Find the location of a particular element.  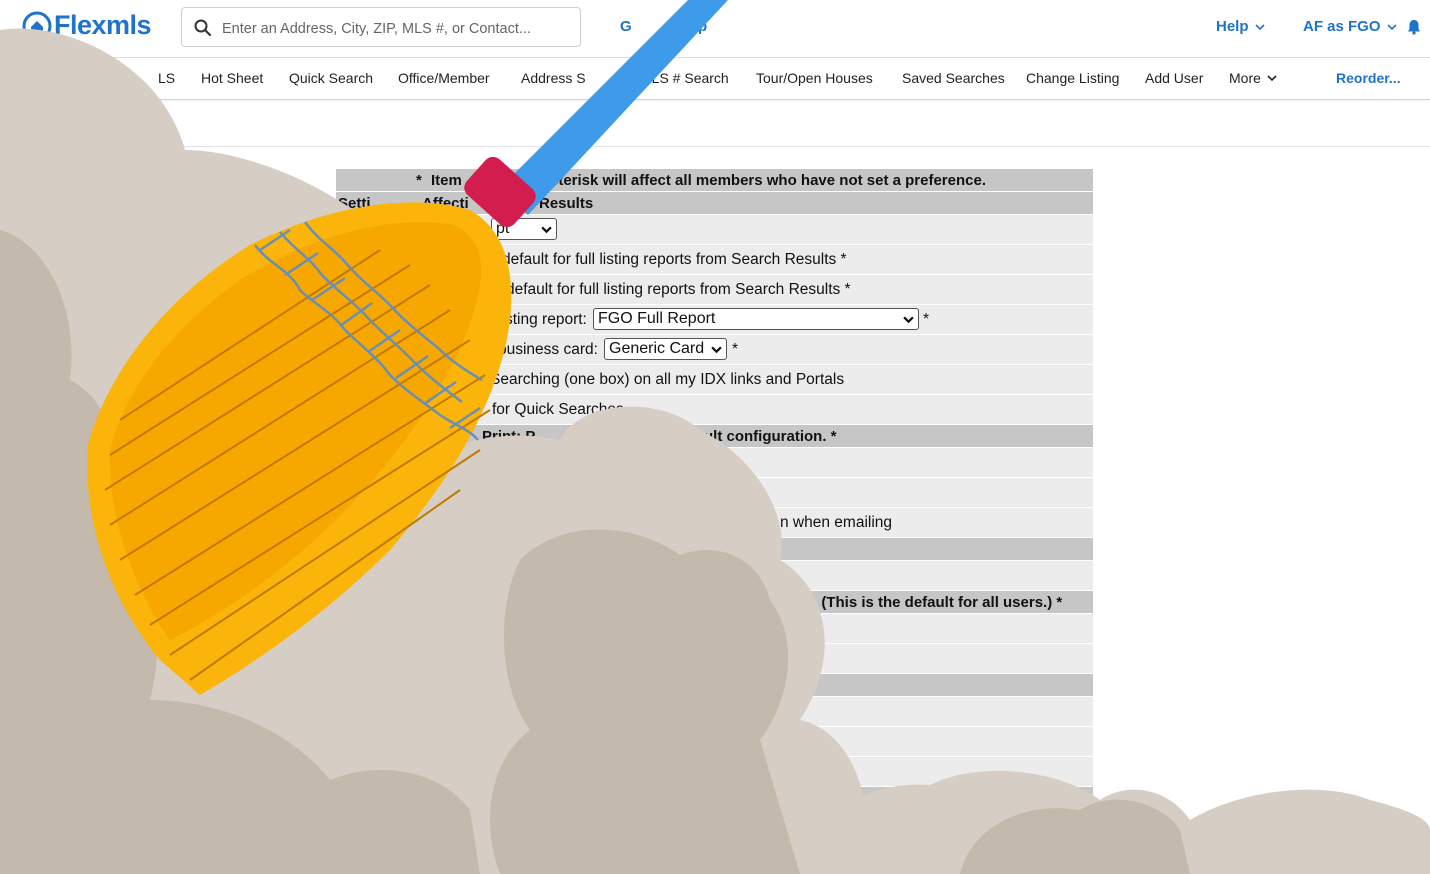

listing-report-row: sting report: FGO Full Report * is located at coordinates (714, 320).